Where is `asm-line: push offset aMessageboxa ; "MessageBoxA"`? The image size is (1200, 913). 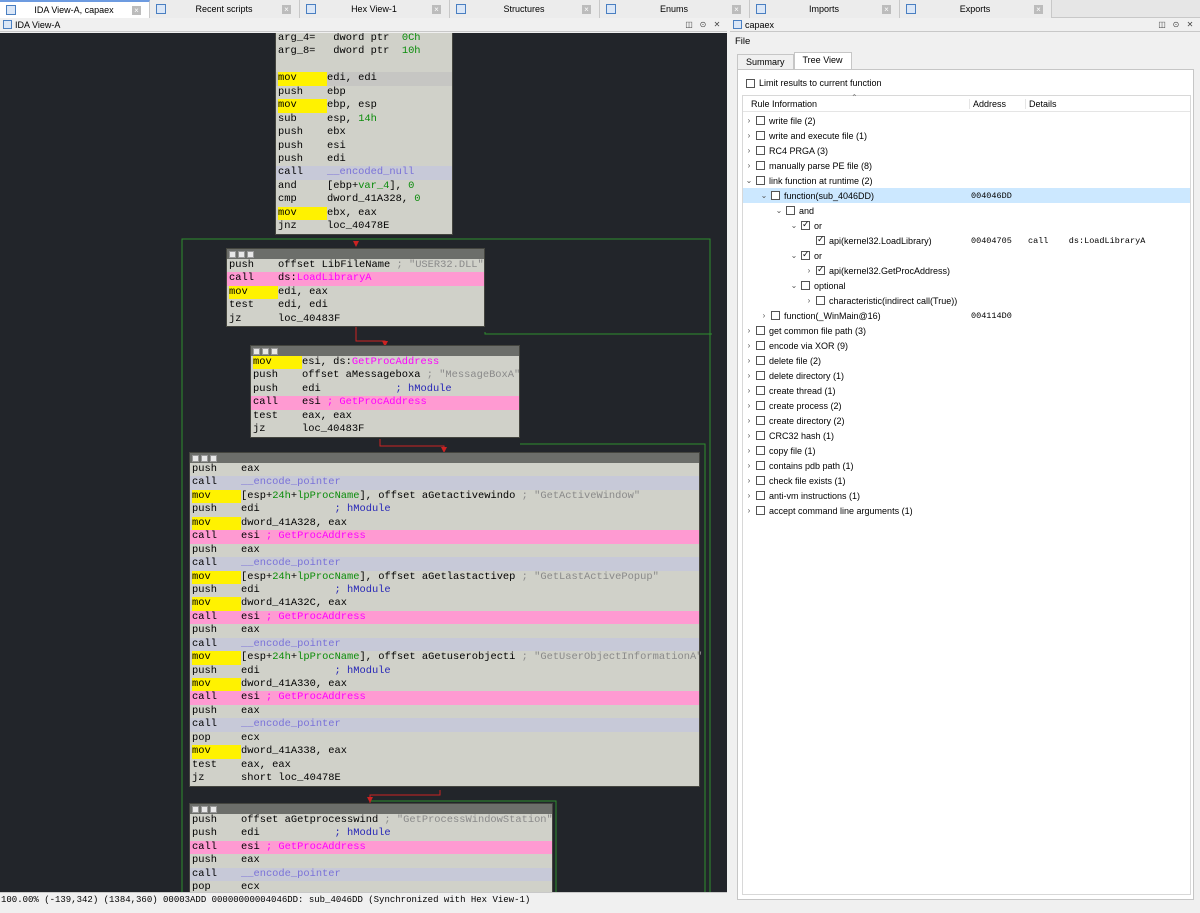 asm-line: push offset aMessageboxa ; "MessageBoxA" is located at coordinates (385, 375).